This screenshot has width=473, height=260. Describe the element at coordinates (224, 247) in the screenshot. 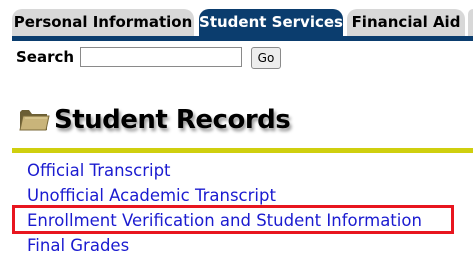

I see `link-final-grades: Final Grades` at that location.